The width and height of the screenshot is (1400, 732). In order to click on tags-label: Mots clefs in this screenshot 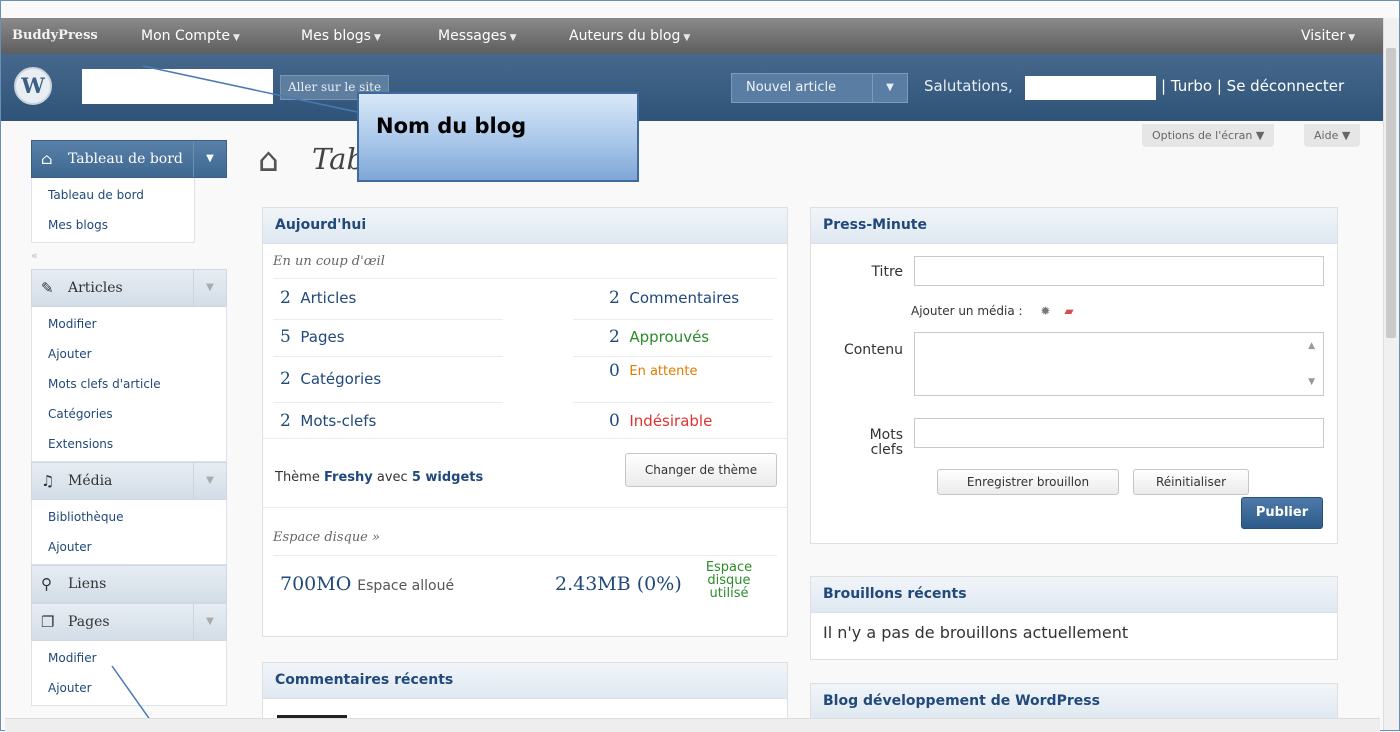, I will do `click(886, 442)`.